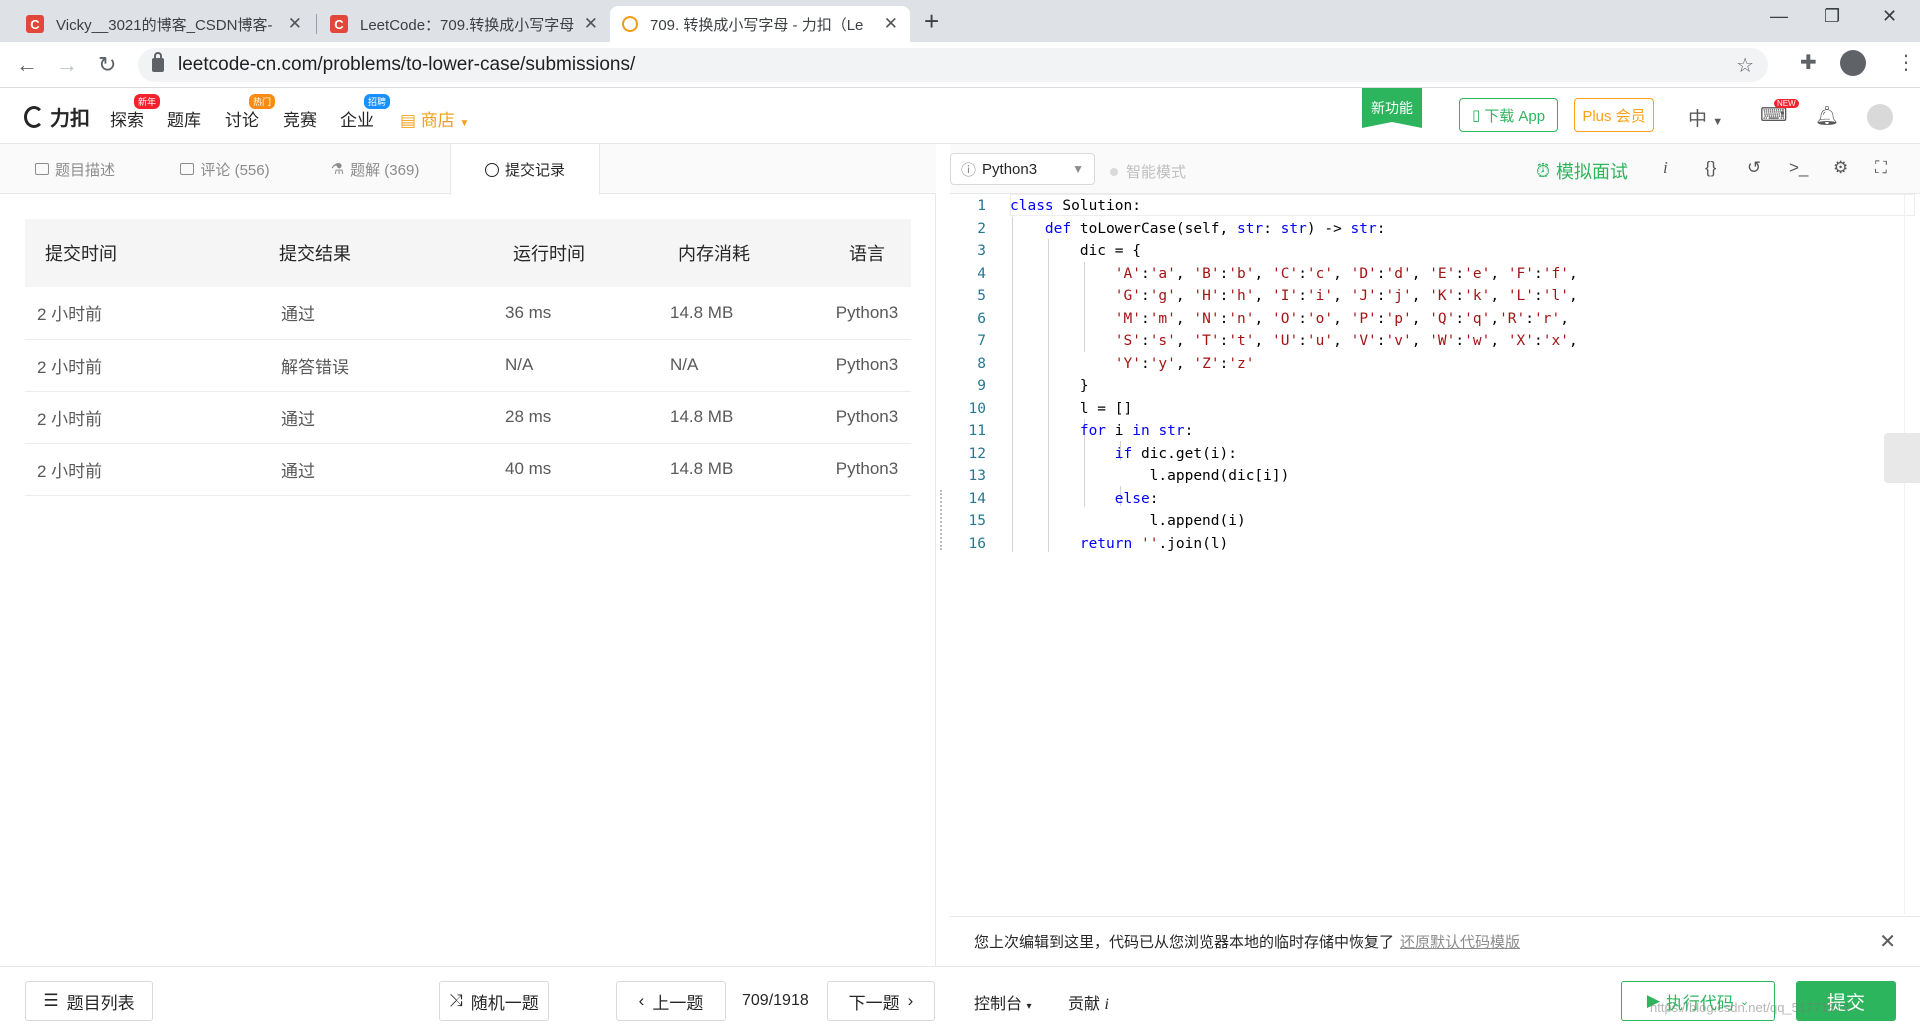 This screenshot has height=1030, width=1920. What do you see at coordinates (135, 112) in the screenshot?
I see `nav-explore: 探索 新年` at bounding box center [135, 112].